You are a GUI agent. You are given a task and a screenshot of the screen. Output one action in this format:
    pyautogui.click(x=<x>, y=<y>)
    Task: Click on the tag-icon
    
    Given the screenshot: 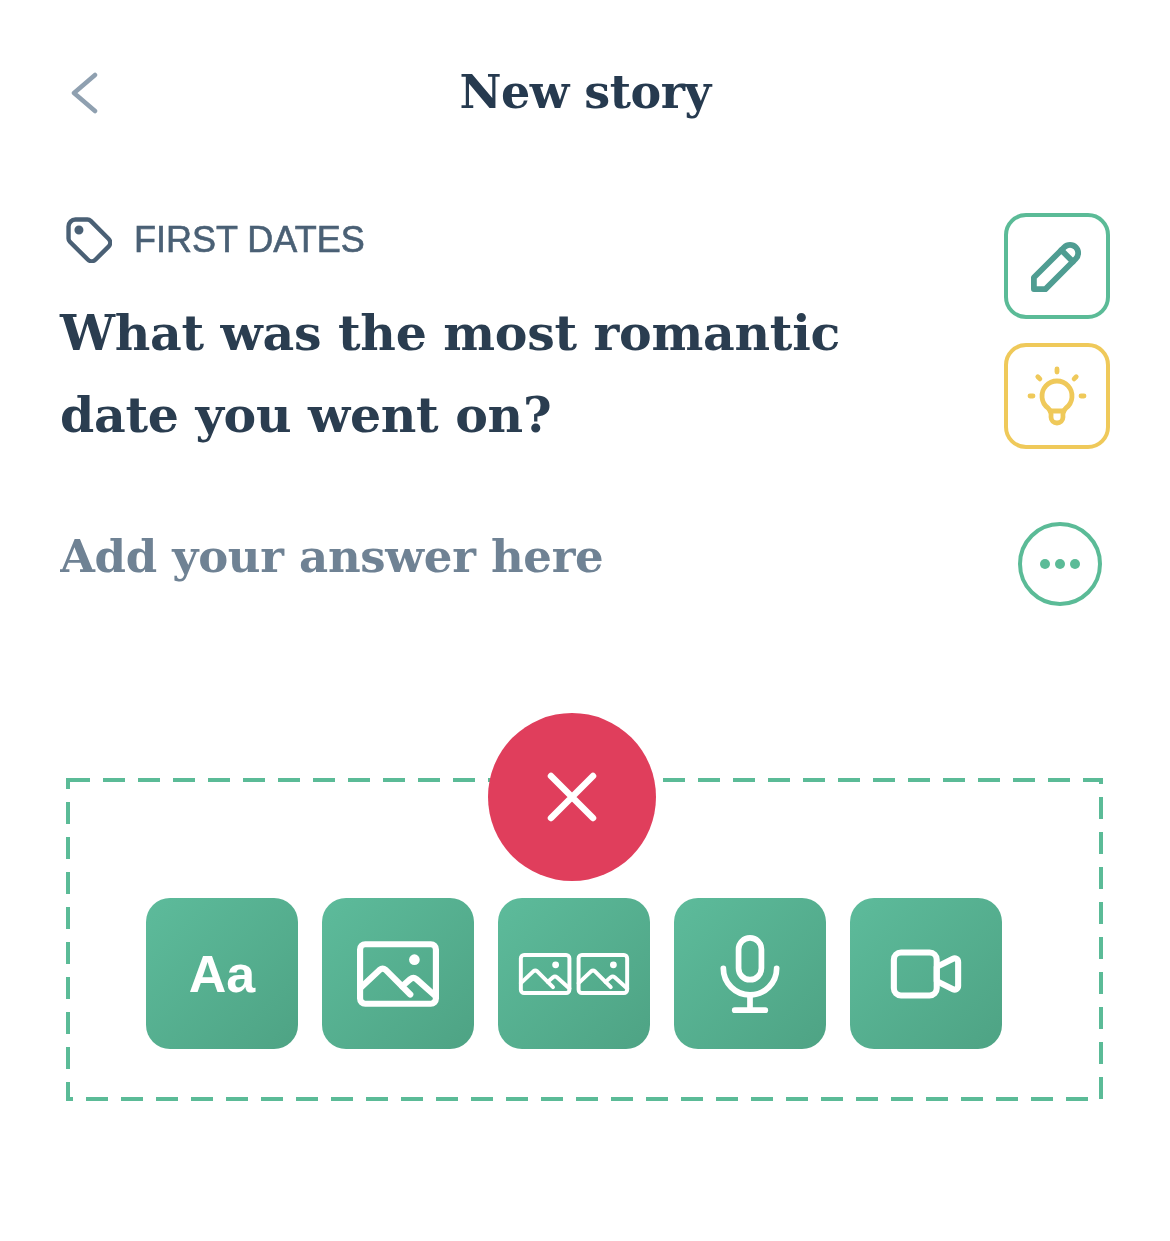 What is the action you would take?
    pyautogui.click(x=89, y=240)
    